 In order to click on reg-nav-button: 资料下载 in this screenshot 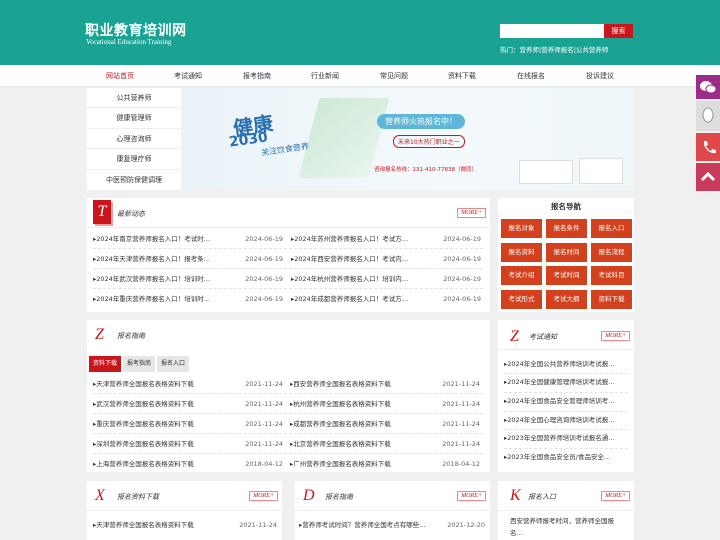, I will do `click(611, 299)`.